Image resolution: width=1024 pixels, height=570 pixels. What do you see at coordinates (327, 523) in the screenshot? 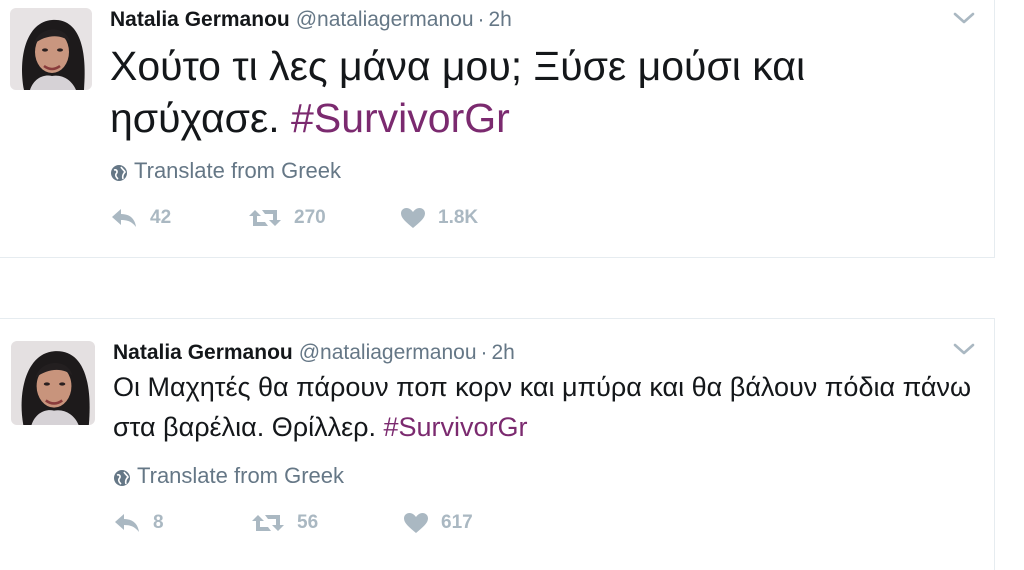
I see `retweet-button: 56` at bounding box center [327, 523].